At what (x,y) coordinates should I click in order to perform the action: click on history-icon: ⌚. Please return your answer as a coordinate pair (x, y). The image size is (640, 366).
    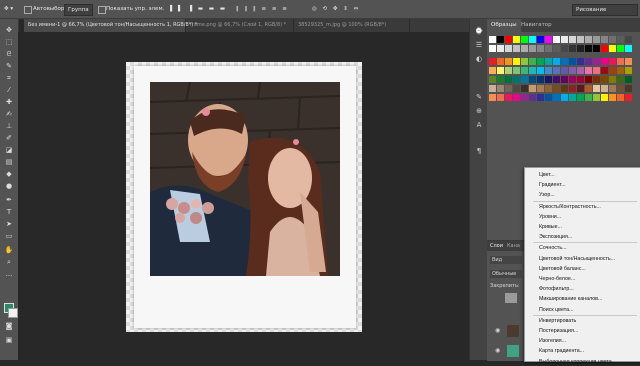
    Looking at the image, I should click on (479, 31).